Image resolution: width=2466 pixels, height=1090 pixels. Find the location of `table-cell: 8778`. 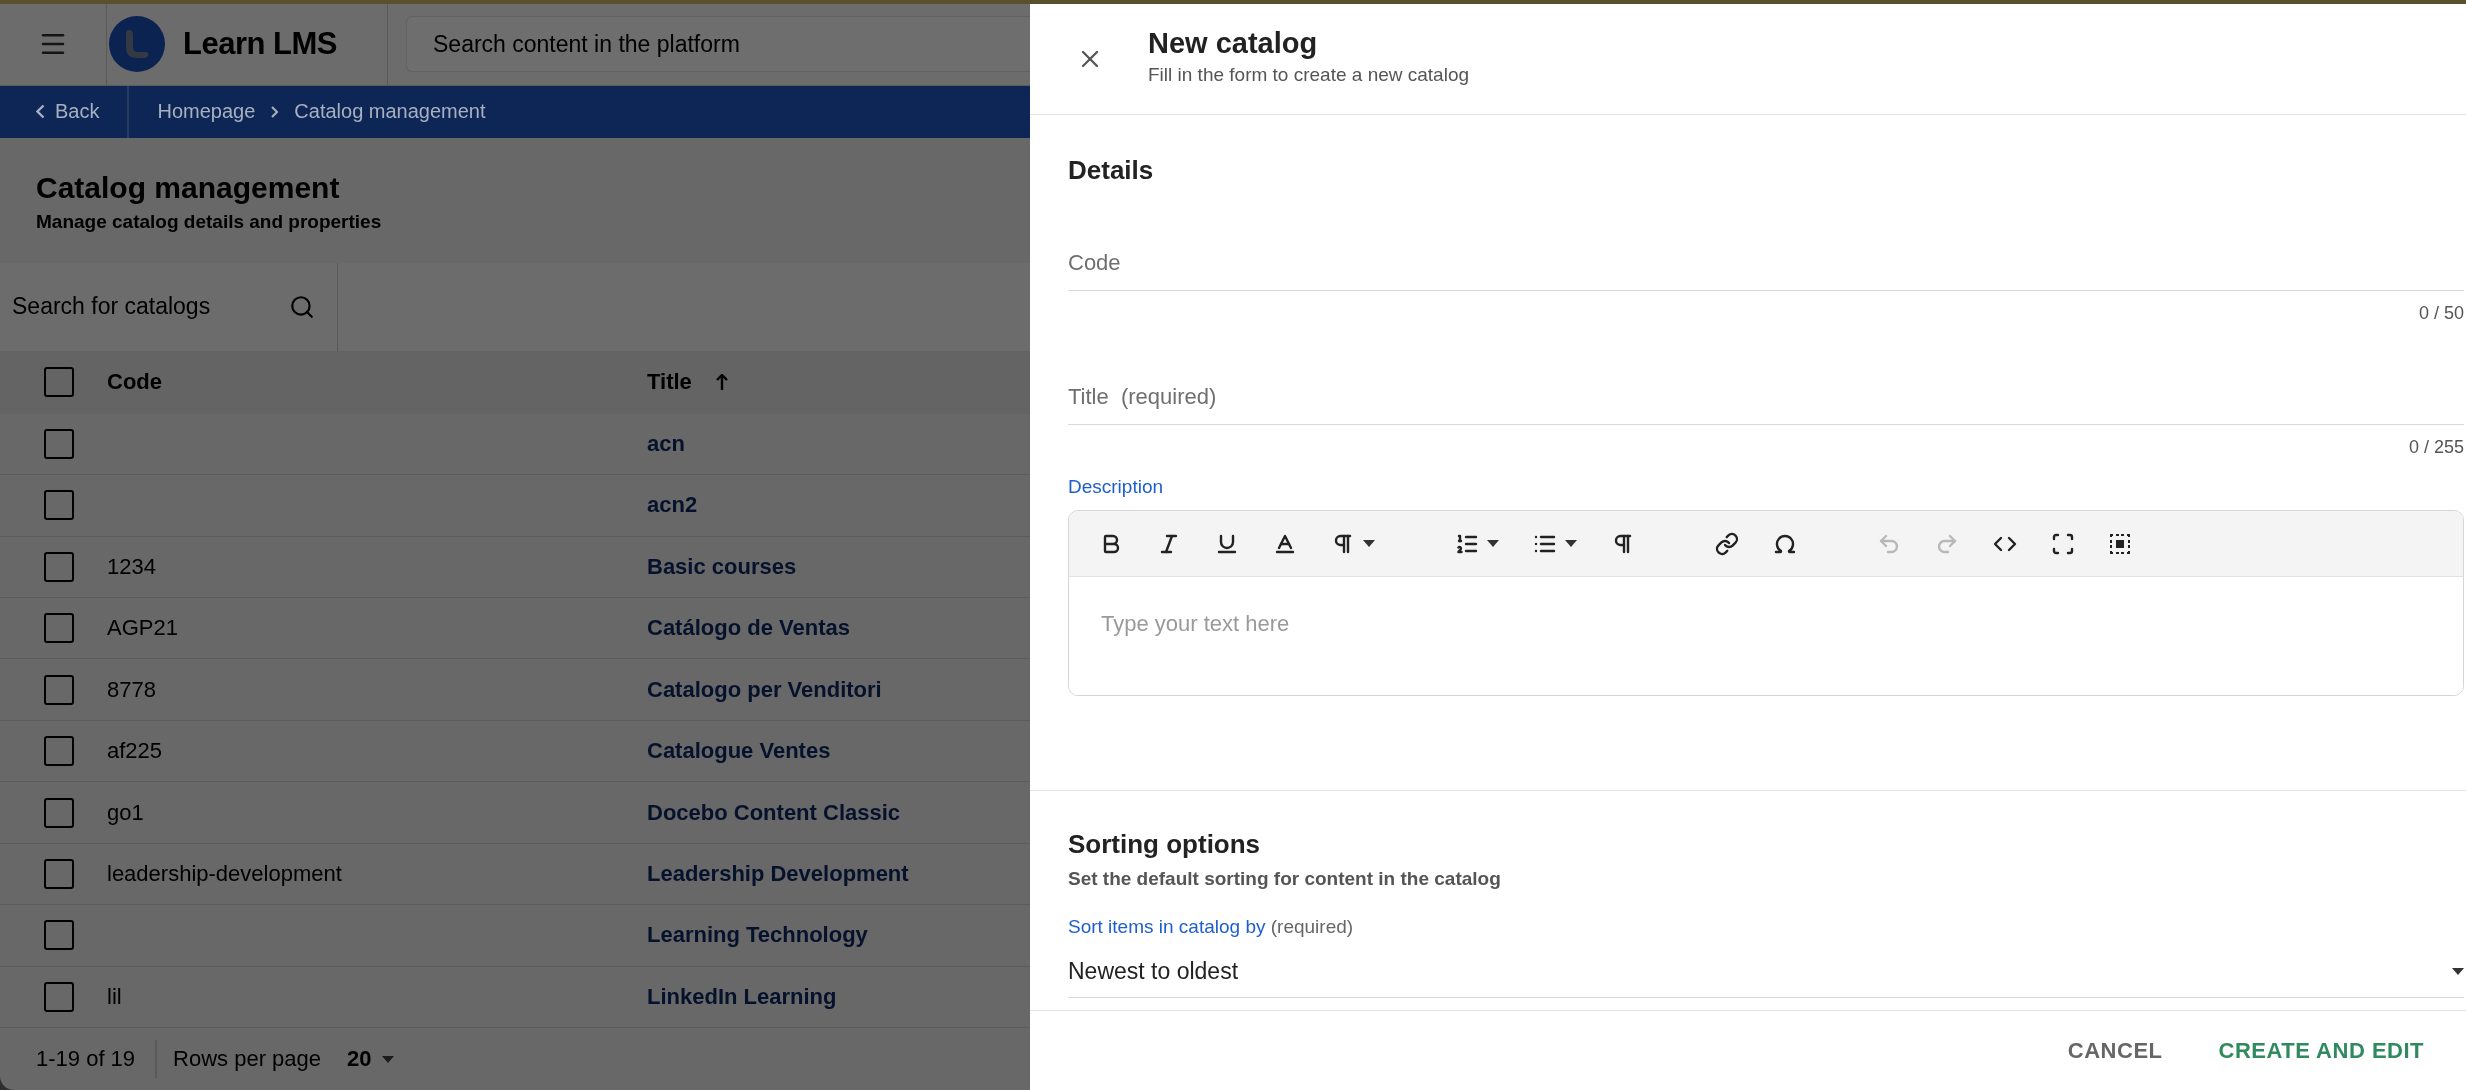

table-cell: 8778 is located at coordinates (131, 689).